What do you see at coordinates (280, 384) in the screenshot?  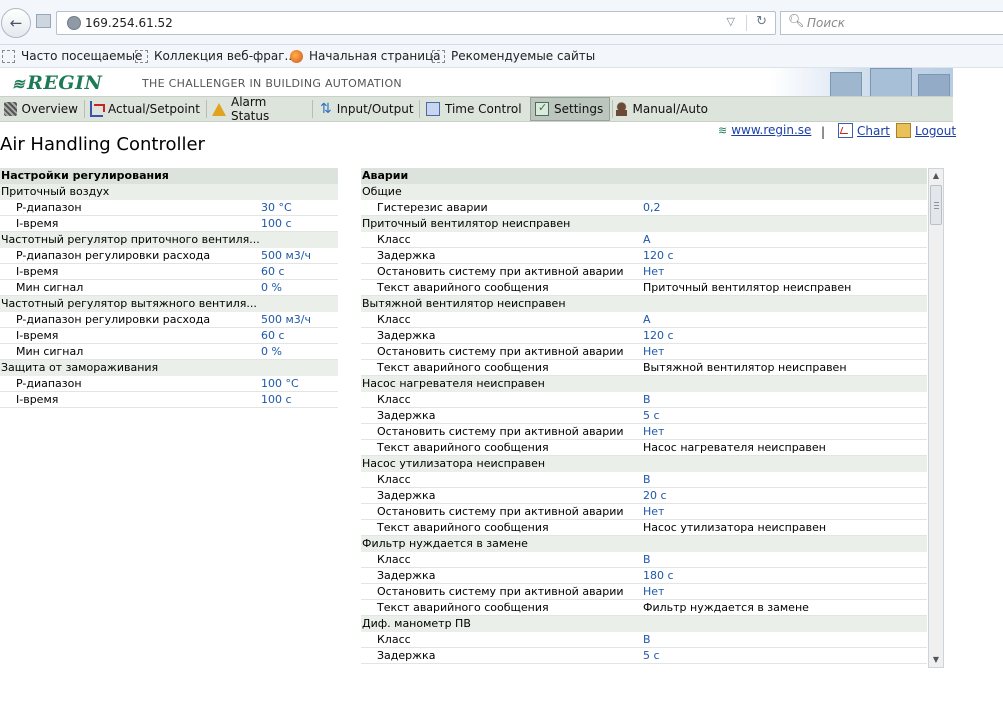 I see `parameter-value: 100 °C` at bounding box center [280, 384].